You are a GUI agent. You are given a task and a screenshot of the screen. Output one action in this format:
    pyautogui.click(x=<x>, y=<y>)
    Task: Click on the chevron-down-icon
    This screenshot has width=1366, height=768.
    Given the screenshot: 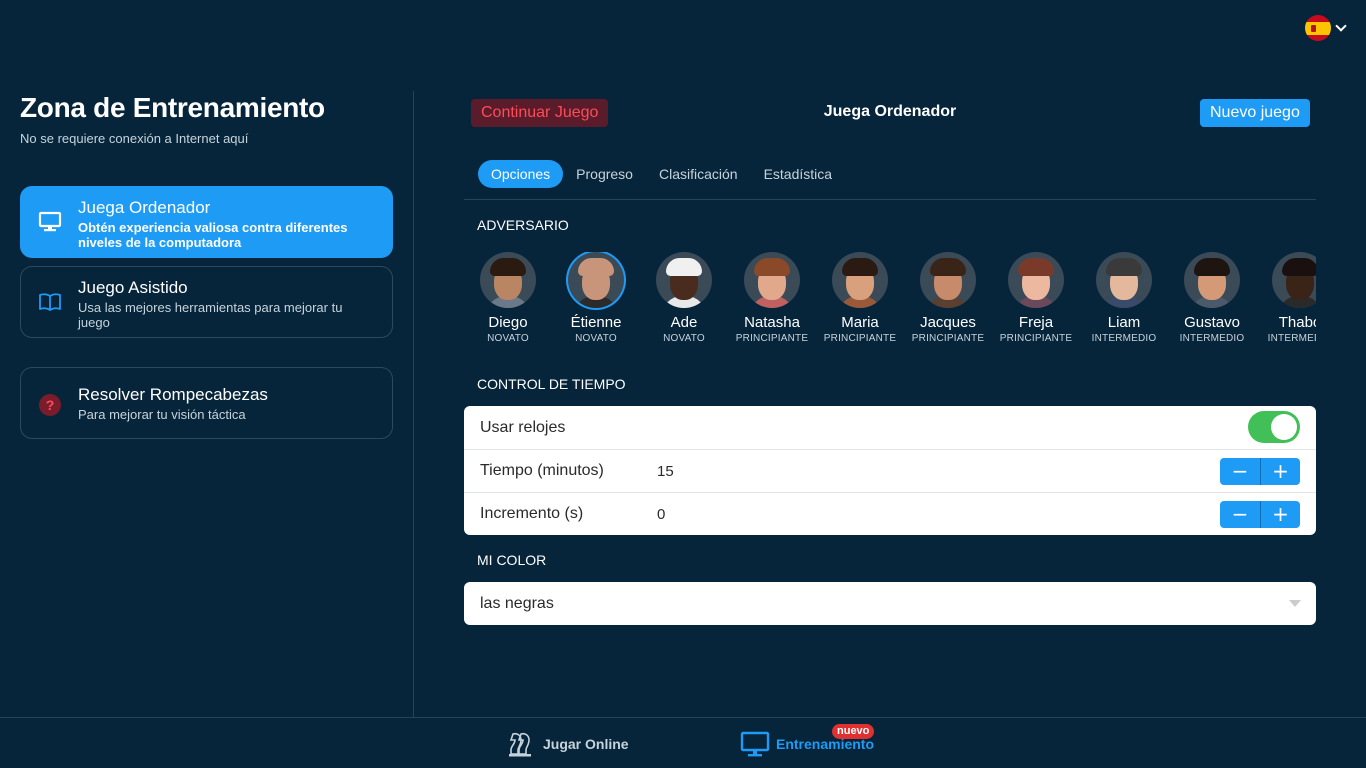 What is the action you would take?
    pyautogui.click(x=1341, y=26)
    